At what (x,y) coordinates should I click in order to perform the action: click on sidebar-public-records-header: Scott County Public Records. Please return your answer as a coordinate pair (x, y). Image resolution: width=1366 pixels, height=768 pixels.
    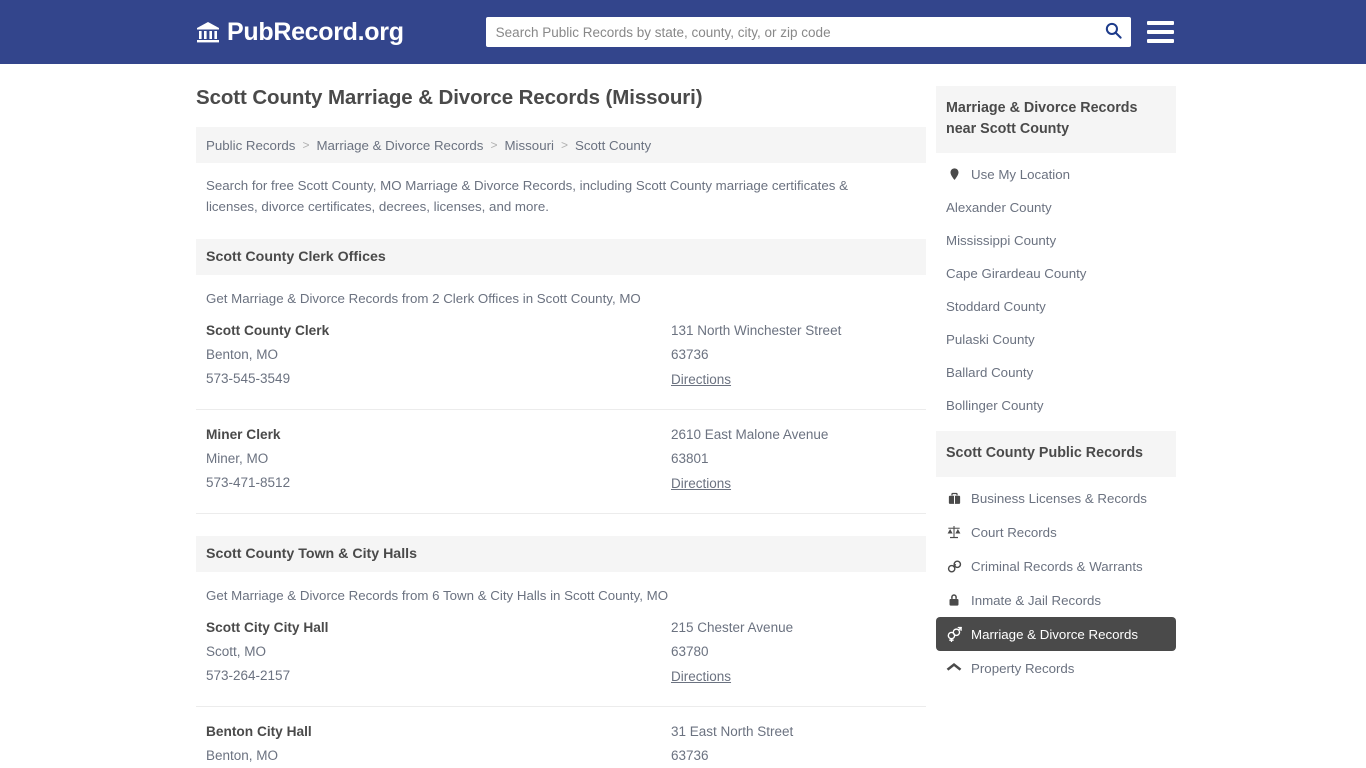
    Looking at the image, I should click on (1056, 454).